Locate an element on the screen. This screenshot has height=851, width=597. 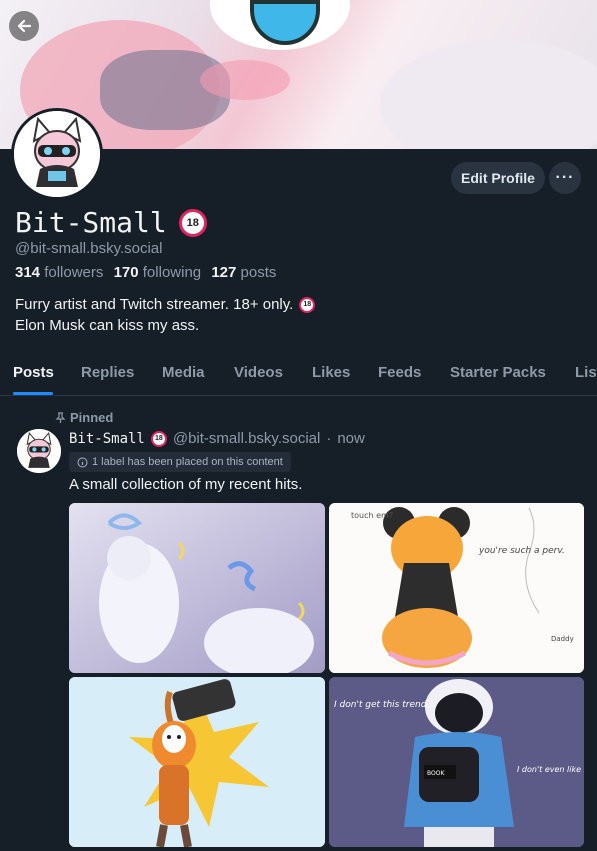
info-circle-icon is located at coordinates (82, 462).